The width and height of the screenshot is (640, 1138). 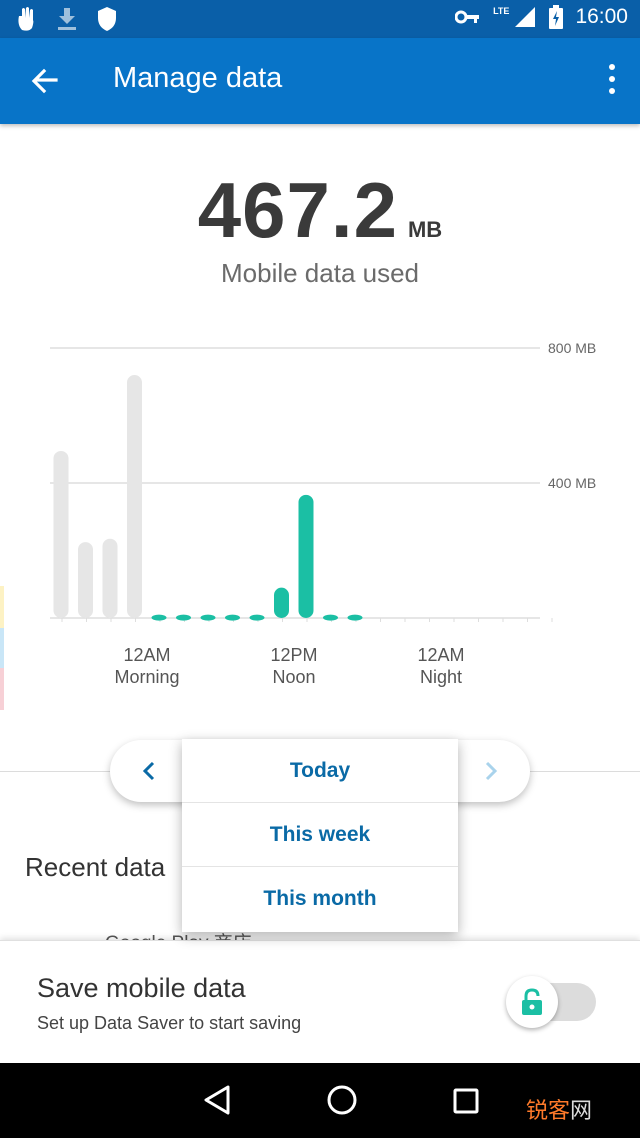 What do you see at coordinates (293, 677) in the screenshot?
I see `x-tick-sublabel: Noon` at bounding box center [293, 677].